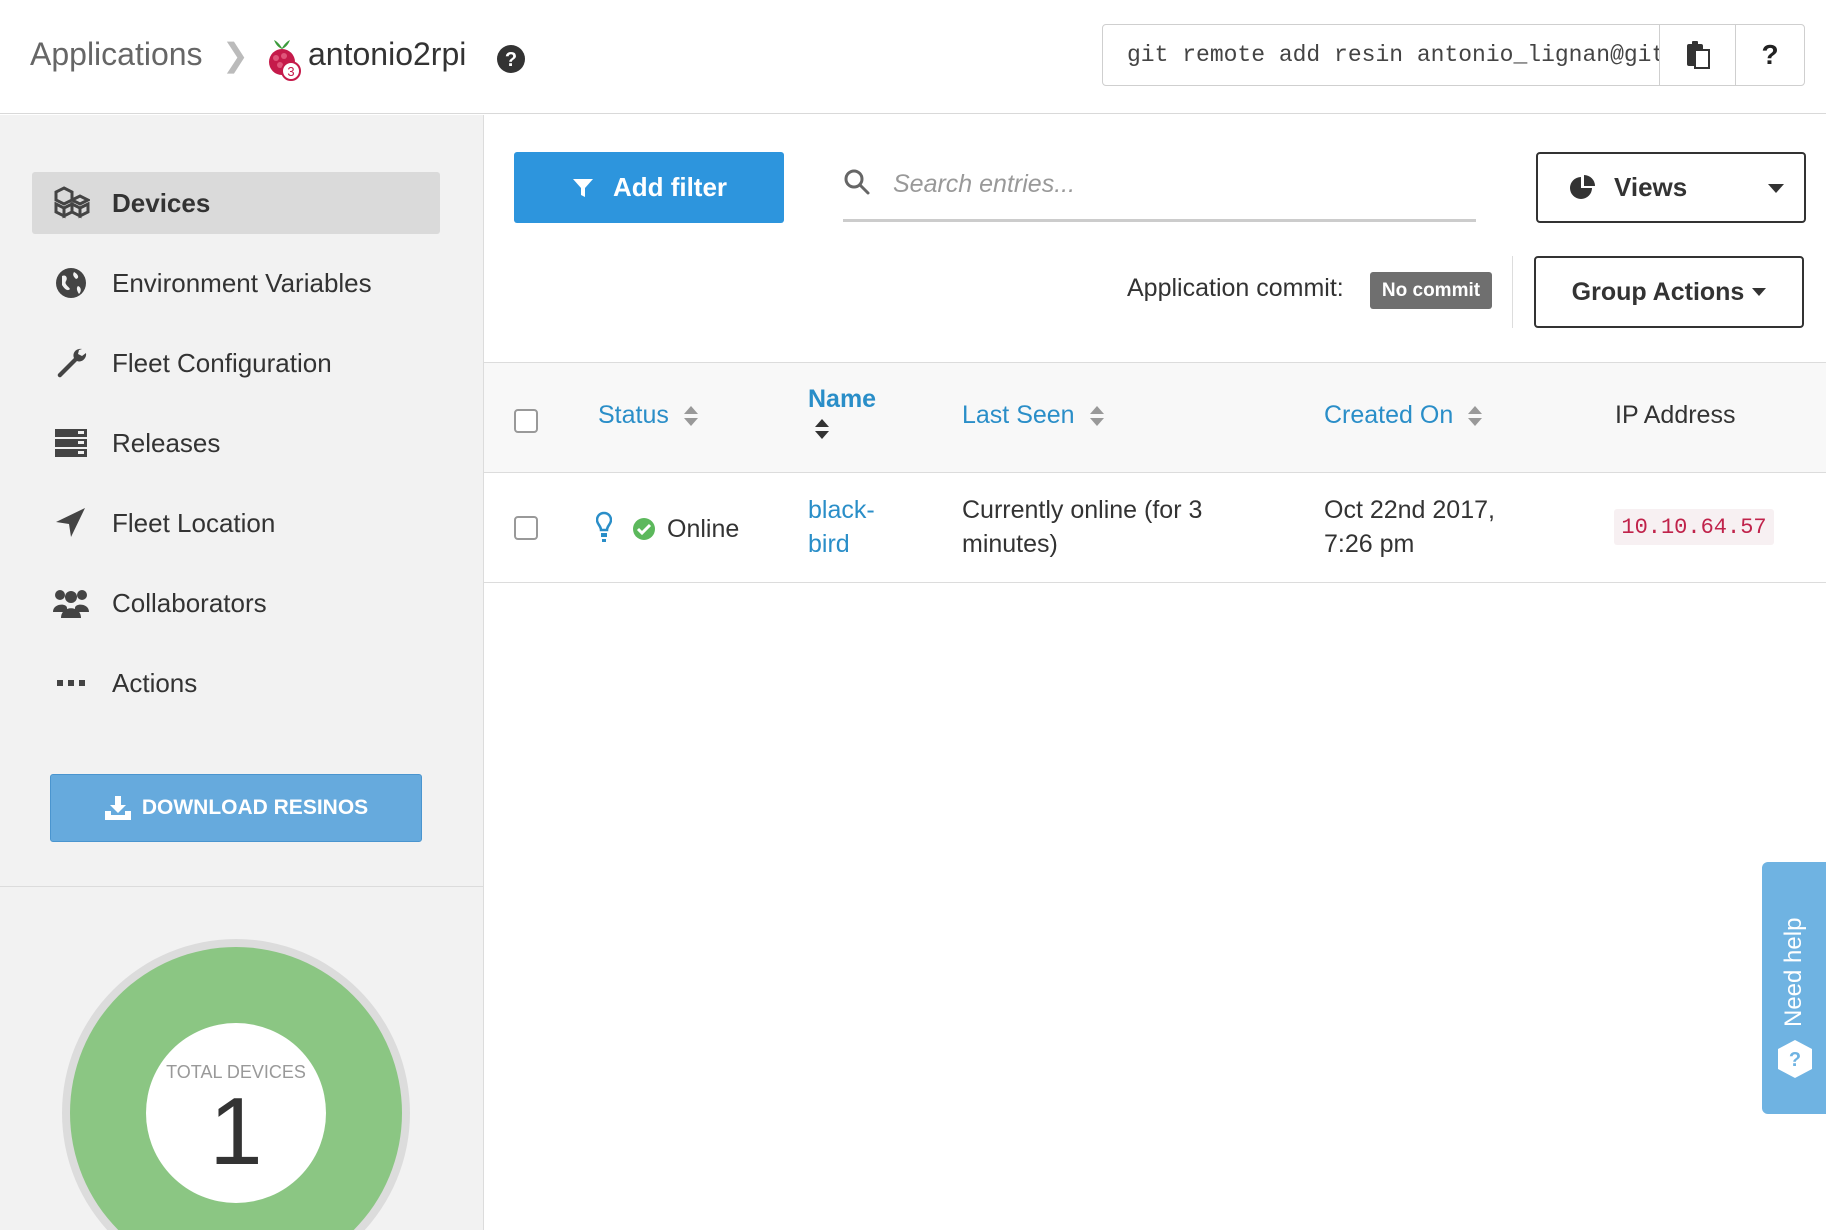  I want to click on add-filter-label: Add filter, so click(670, 187).